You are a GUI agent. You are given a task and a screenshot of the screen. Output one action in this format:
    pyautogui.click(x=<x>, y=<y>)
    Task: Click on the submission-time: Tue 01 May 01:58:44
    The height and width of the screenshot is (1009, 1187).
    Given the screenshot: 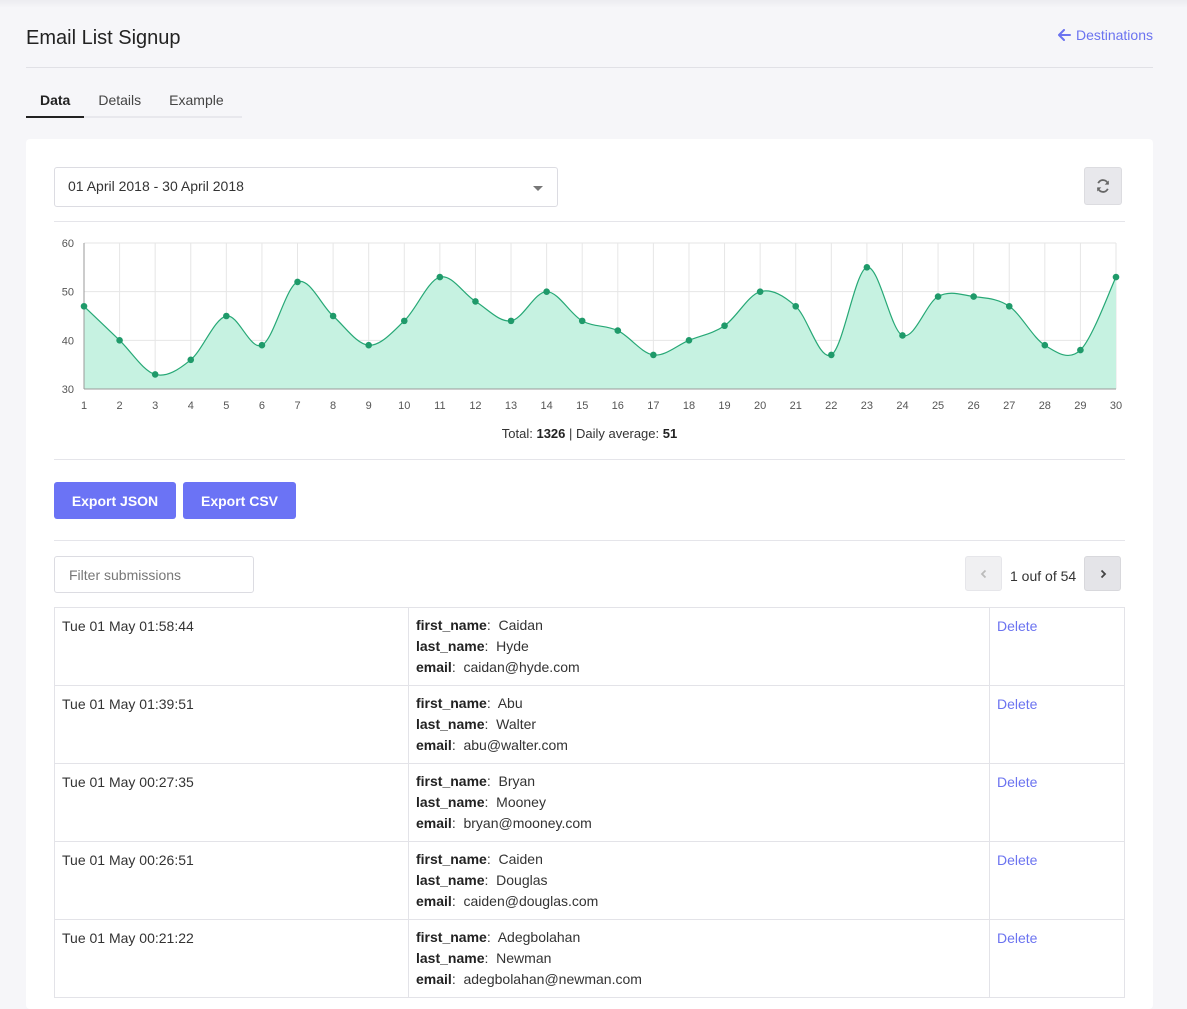 What is the action you would take?
    pyautogui.click(x=231, y=646)
    